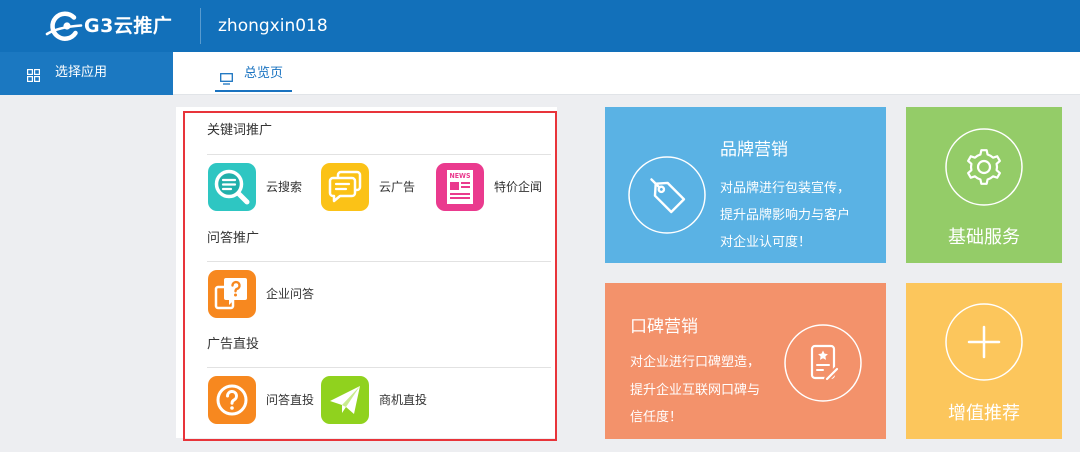 The width and height of the screenshot is (1080, 452). I want to click on tile-description-line: 对企业认可度！, so click(766, 242).